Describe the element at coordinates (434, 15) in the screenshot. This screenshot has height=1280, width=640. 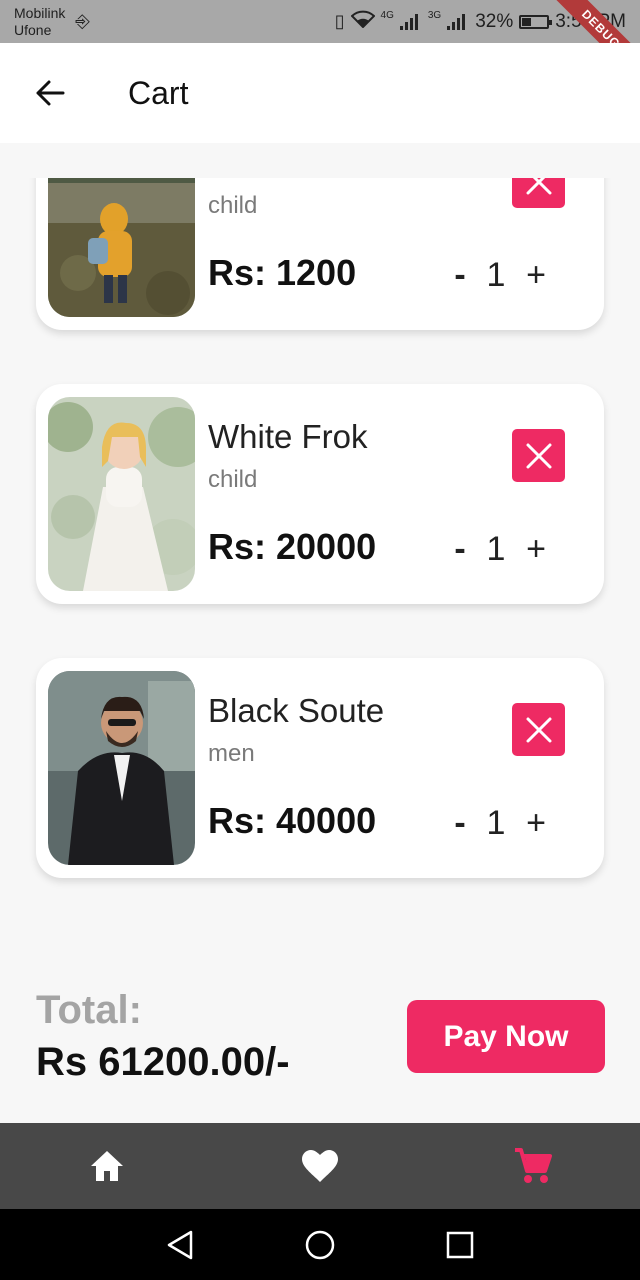
I see `network-type-2: 3G` at that location.